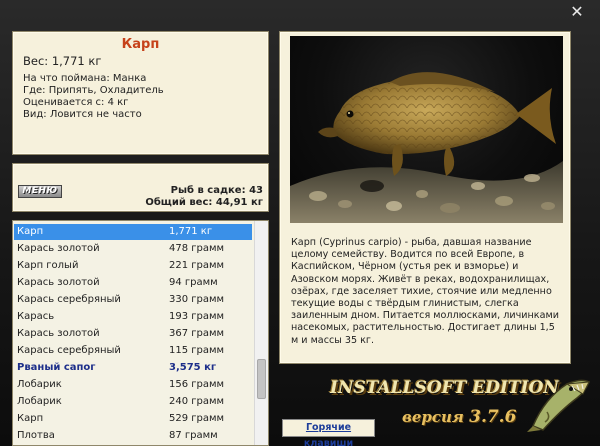 The height and width of the screenshot is (446, 600). Describe the element at coordinates (197, 401) in the screenshot. I see `list-item-weight: 240 грамм` at that location.